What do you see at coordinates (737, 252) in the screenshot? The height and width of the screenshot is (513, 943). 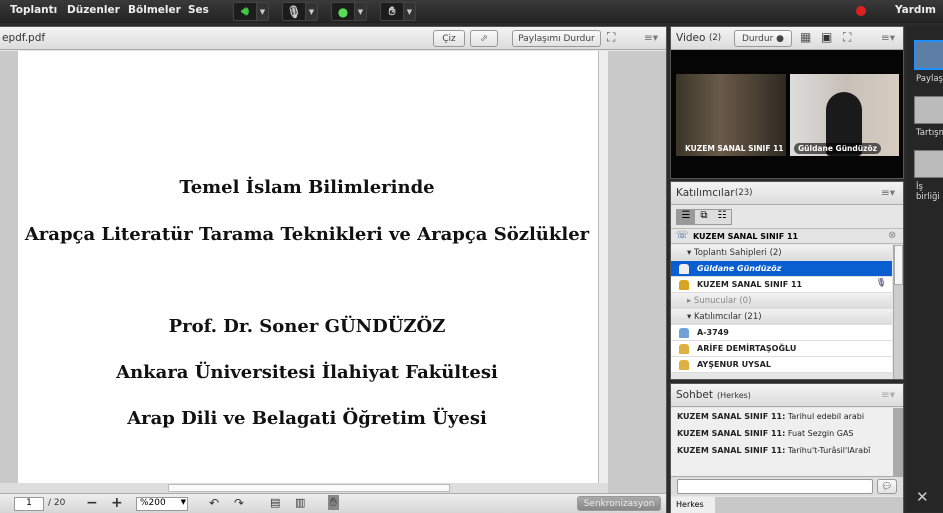 I see `group-label: Toplantı Sahipleri (2)` at bounding box center [737, 252].